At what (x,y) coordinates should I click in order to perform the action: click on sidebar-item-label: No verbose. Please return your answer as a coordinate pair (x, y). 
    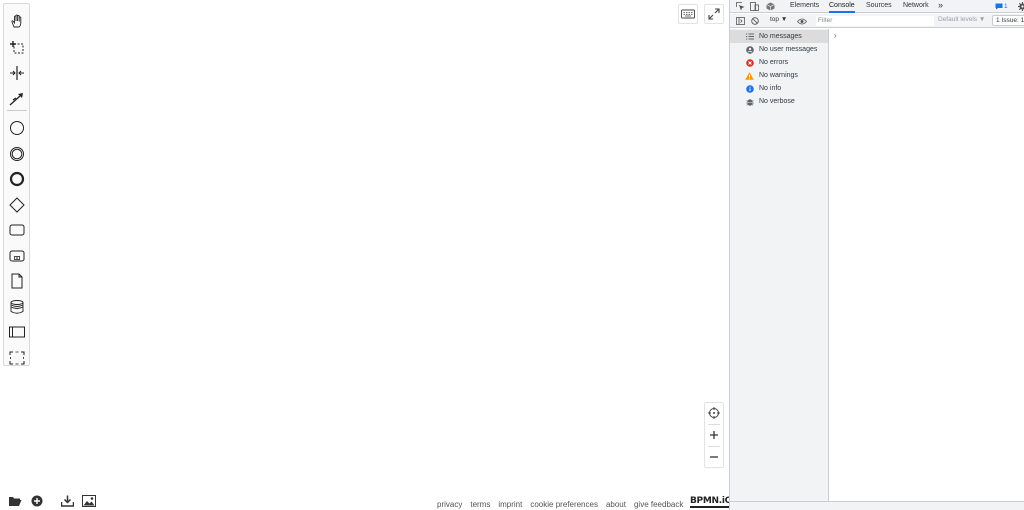
    Looking at the image, I should click on (777, 101).